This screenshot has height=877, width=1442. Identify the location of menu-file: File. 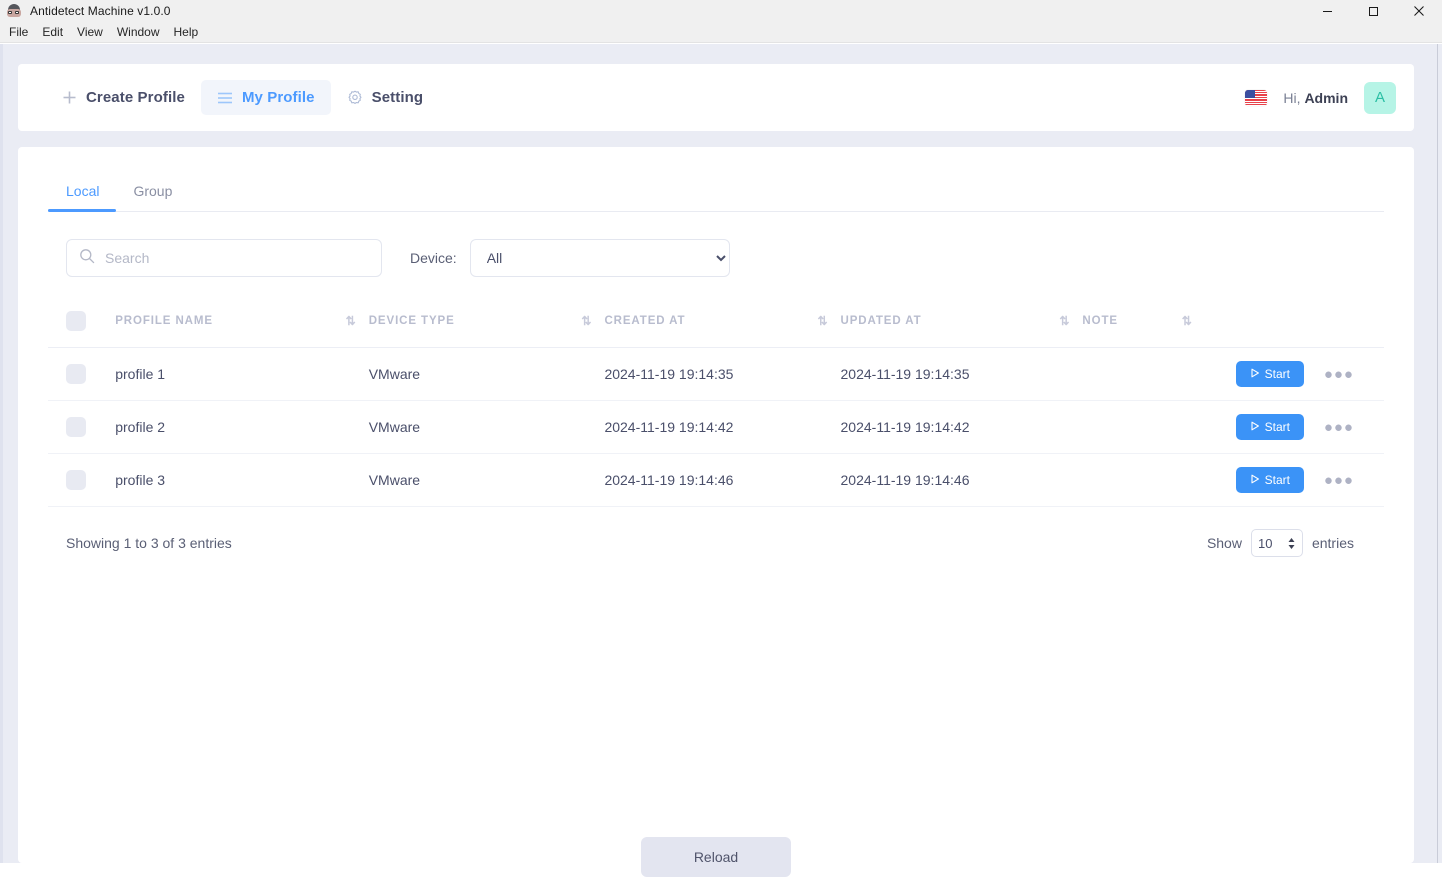
(18, 32).